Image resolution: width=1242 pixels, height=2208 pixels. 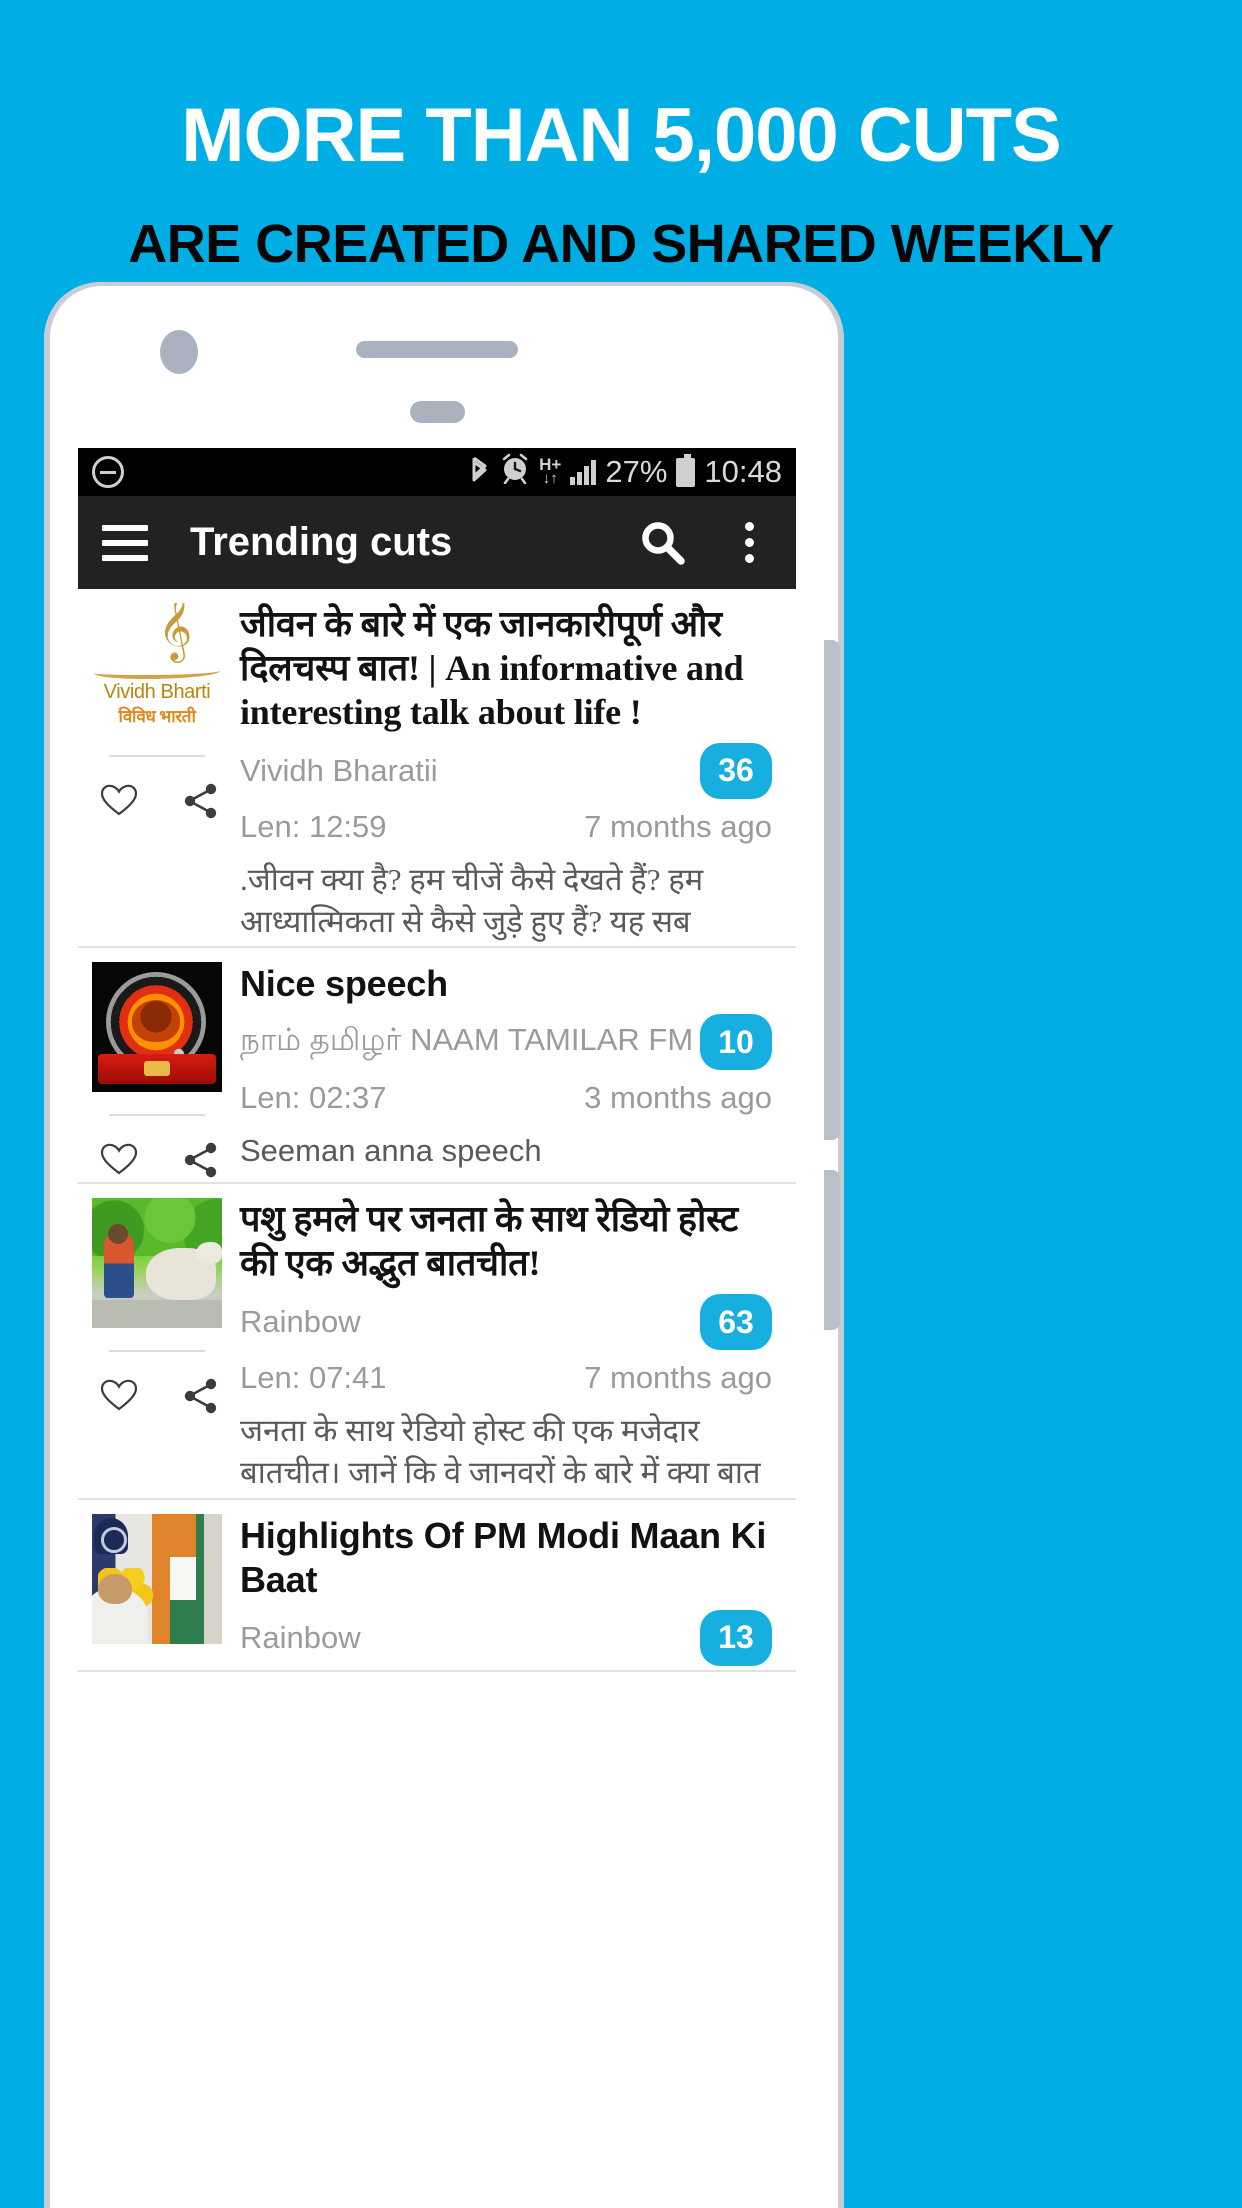 What do you see at coordinates (437, 472) in the screenshot?
I see `status-bar: H+ ↓↑ 27% 10:48` at bounding box center [437, 472].